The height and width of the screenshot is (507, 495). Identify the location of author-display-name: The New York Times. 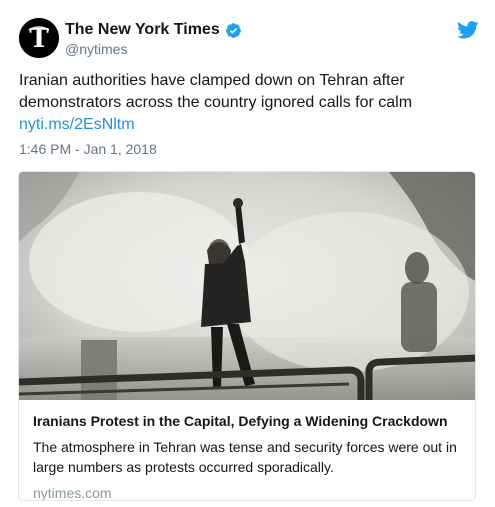
(153, 30).